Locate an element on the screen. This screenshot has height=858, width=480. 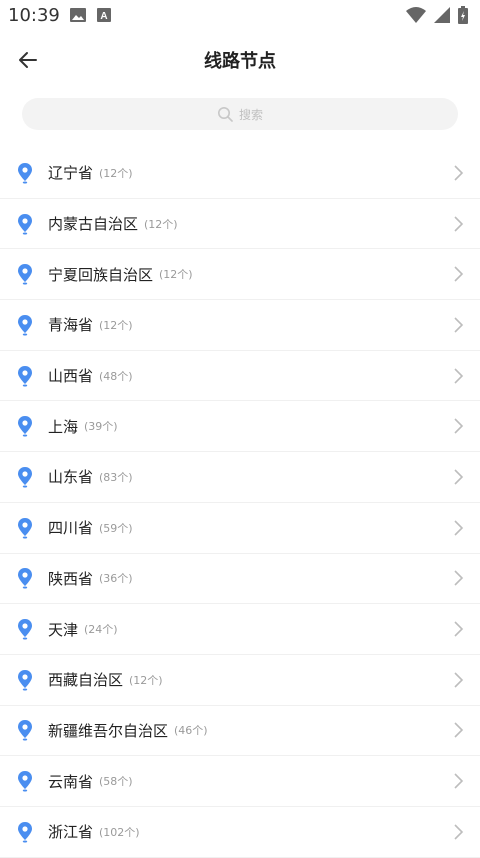
search-area: 搜索 is located at coordinates (240, 110).